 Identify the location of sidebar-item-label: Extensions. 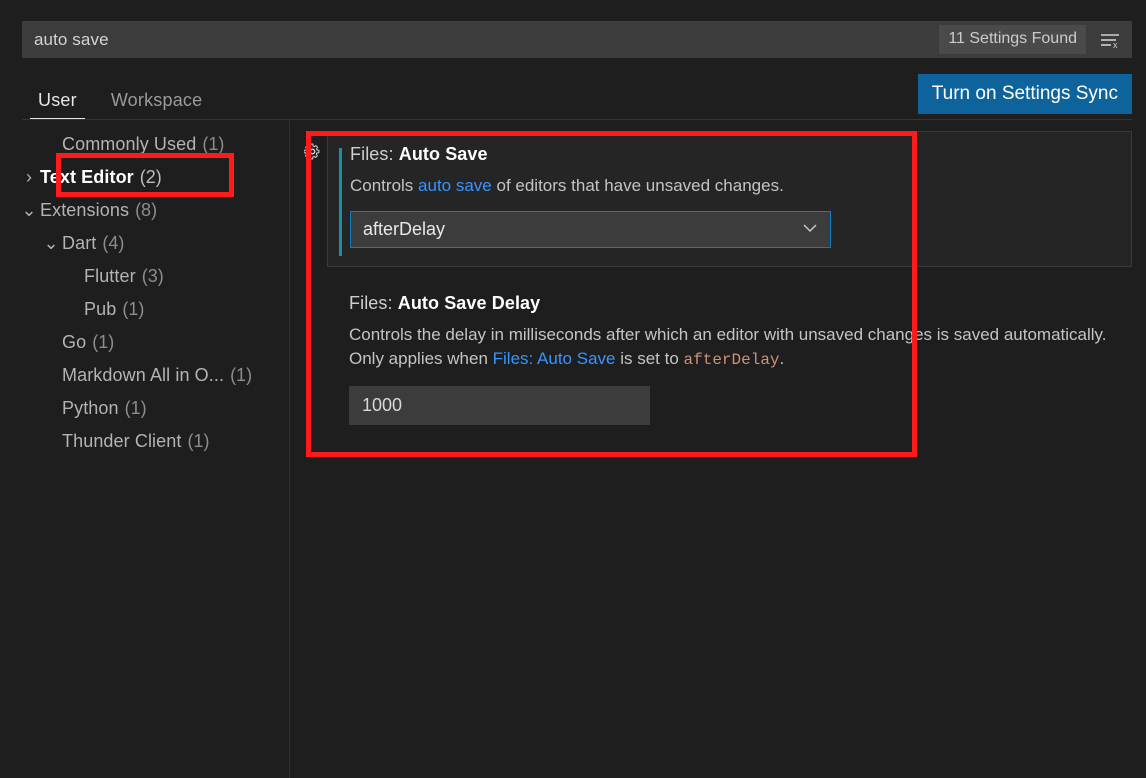
(85, 210).